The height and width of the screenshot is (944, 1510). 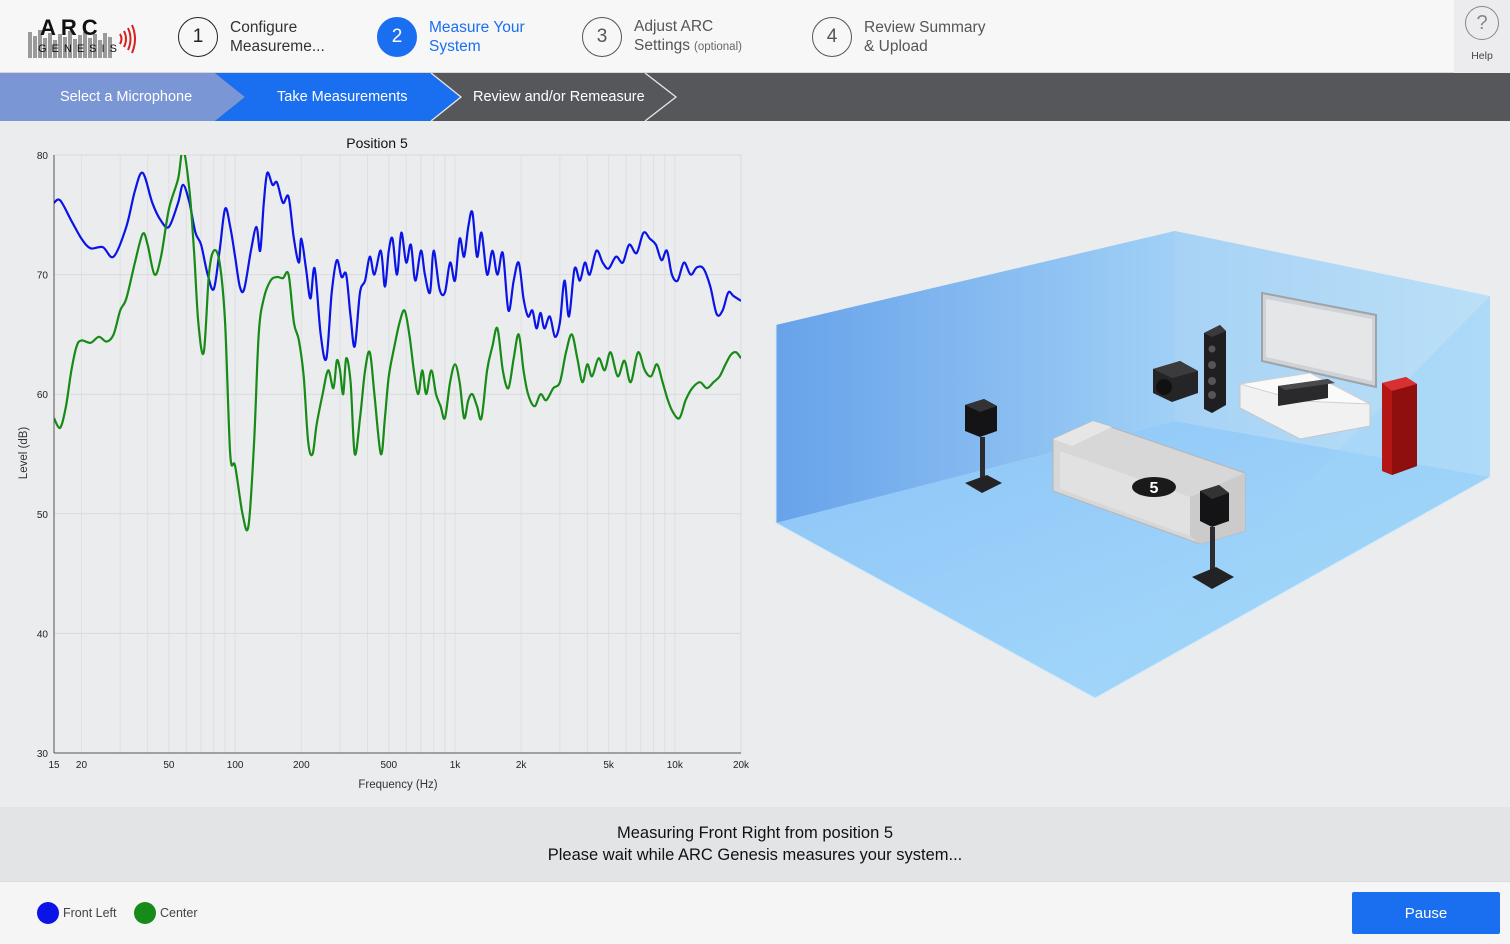 I want to click on y-tick-label: 40, so click(x=43, y=634).